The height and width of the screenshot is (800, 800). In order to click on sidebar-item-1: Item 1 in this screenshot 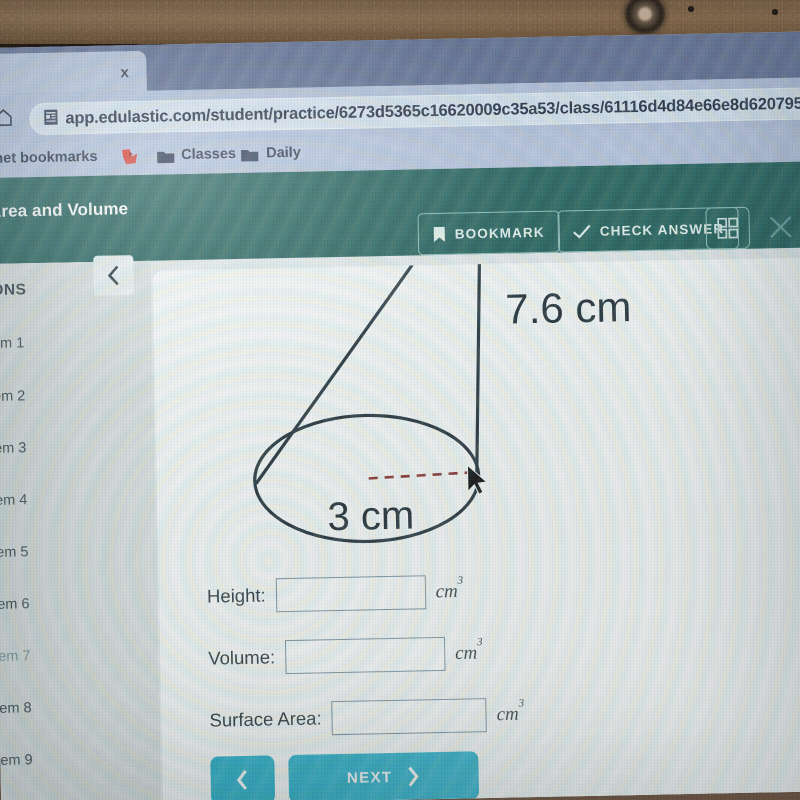, I will do `click(12, 343)`.